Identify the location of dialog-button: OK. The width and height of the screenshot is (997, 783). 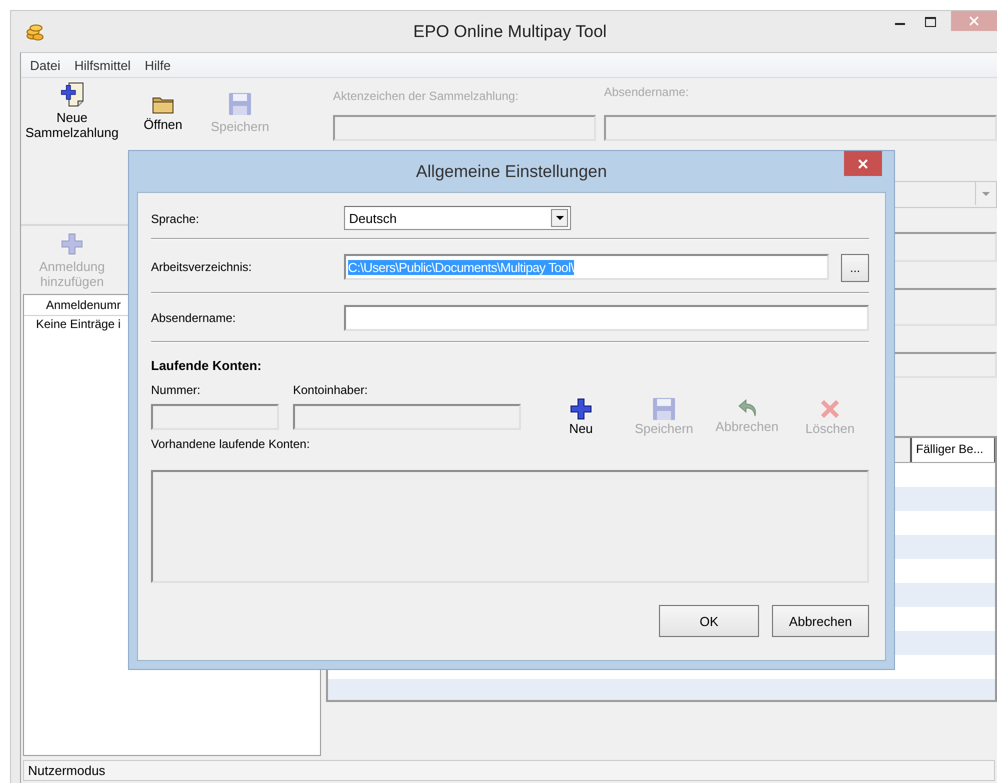
(709, 621).